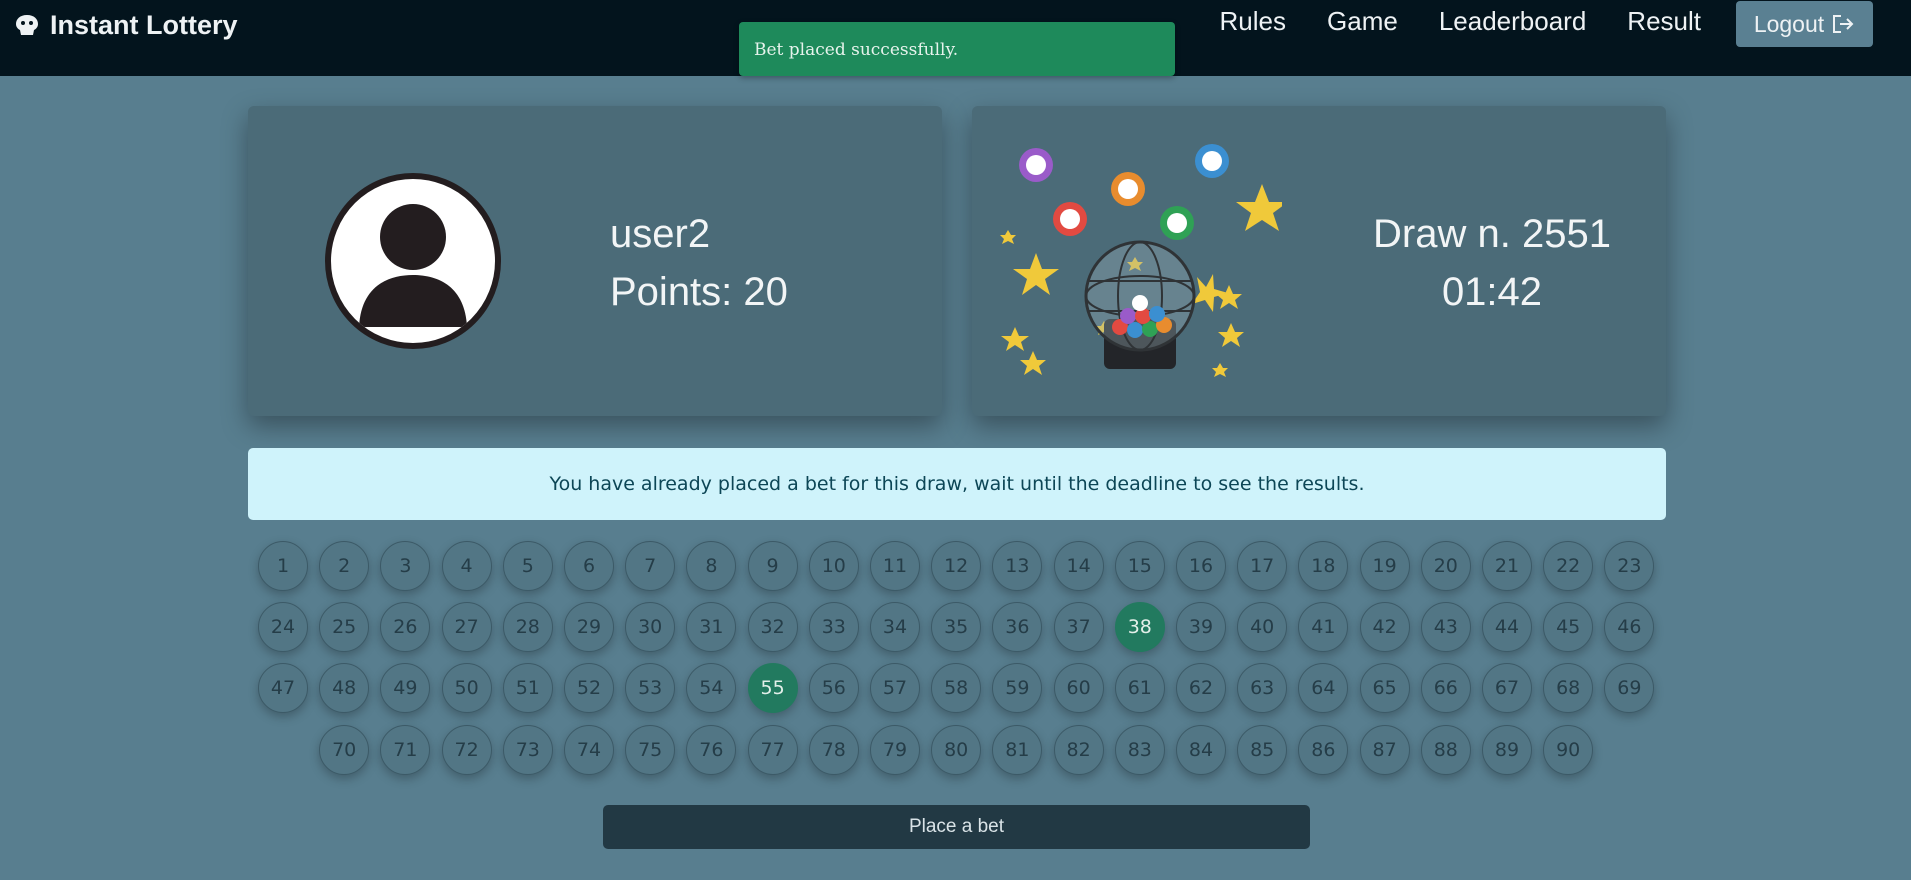 The width and height of the screenshot is (1911, 880). I want to click on number-ball-27: 27, so click(466, 627).